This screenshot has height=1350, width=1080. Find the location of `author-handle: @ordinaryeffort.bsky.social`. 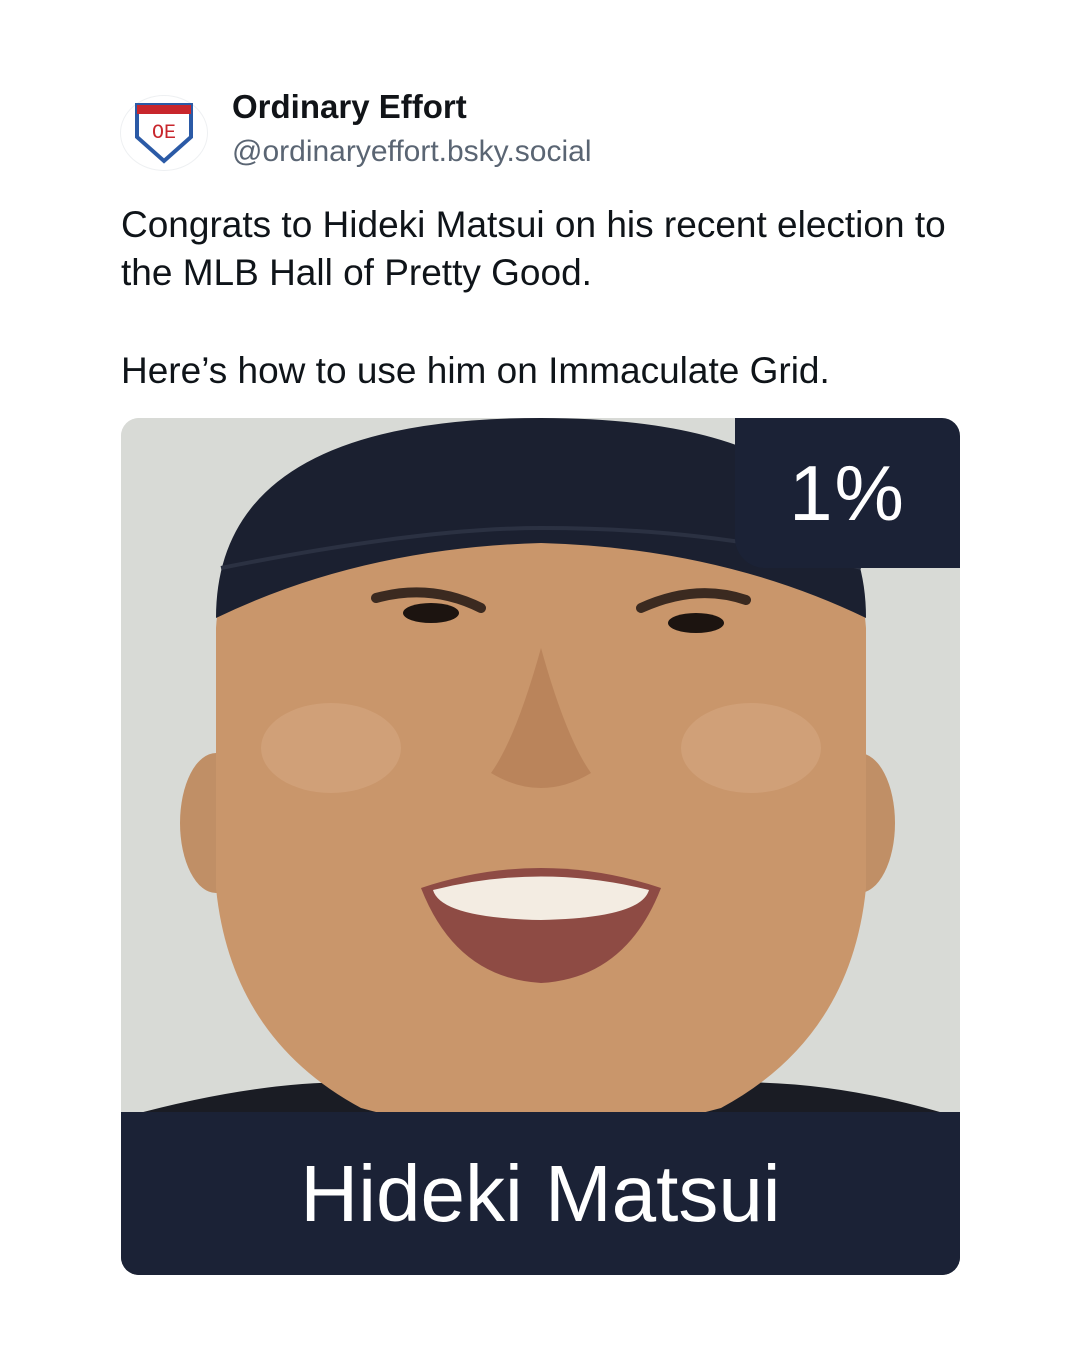

author-handle: @ordinaryeffort.bsky.social is located at coordinates (412, 152).